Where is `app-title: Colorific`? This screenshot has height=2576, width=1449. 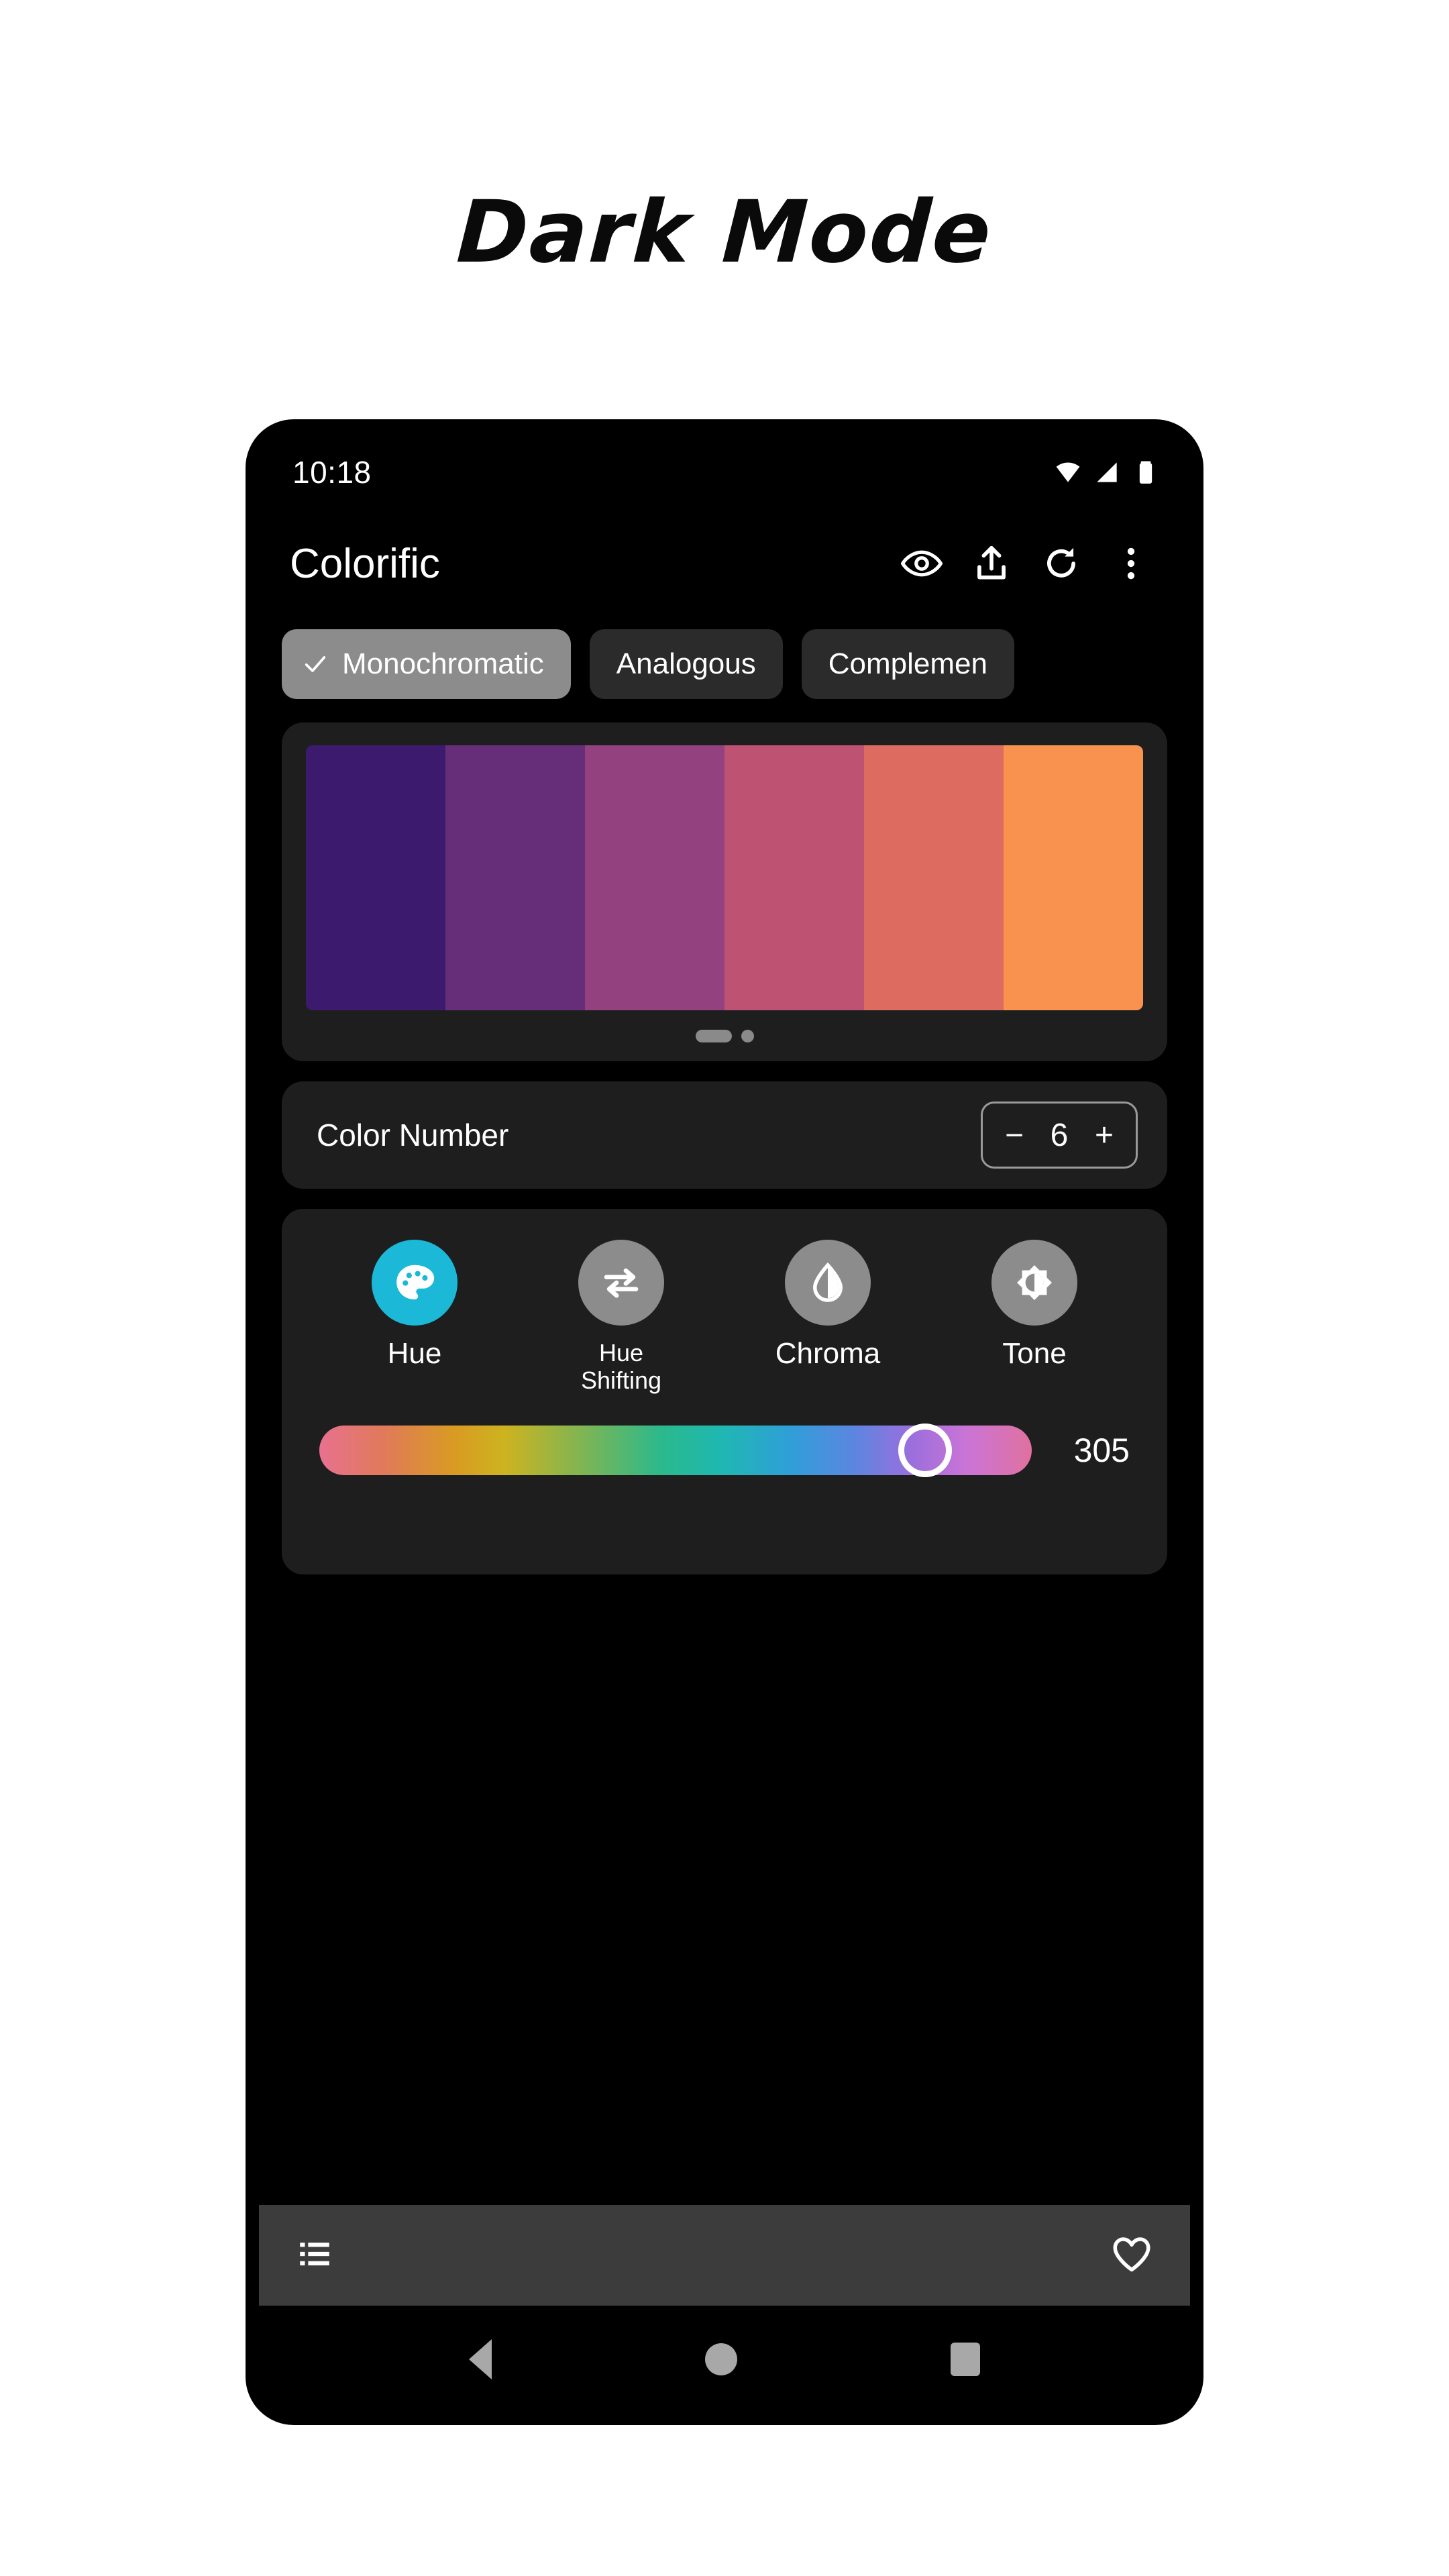
app-title: Colorific is located at coordinates (365, 563).